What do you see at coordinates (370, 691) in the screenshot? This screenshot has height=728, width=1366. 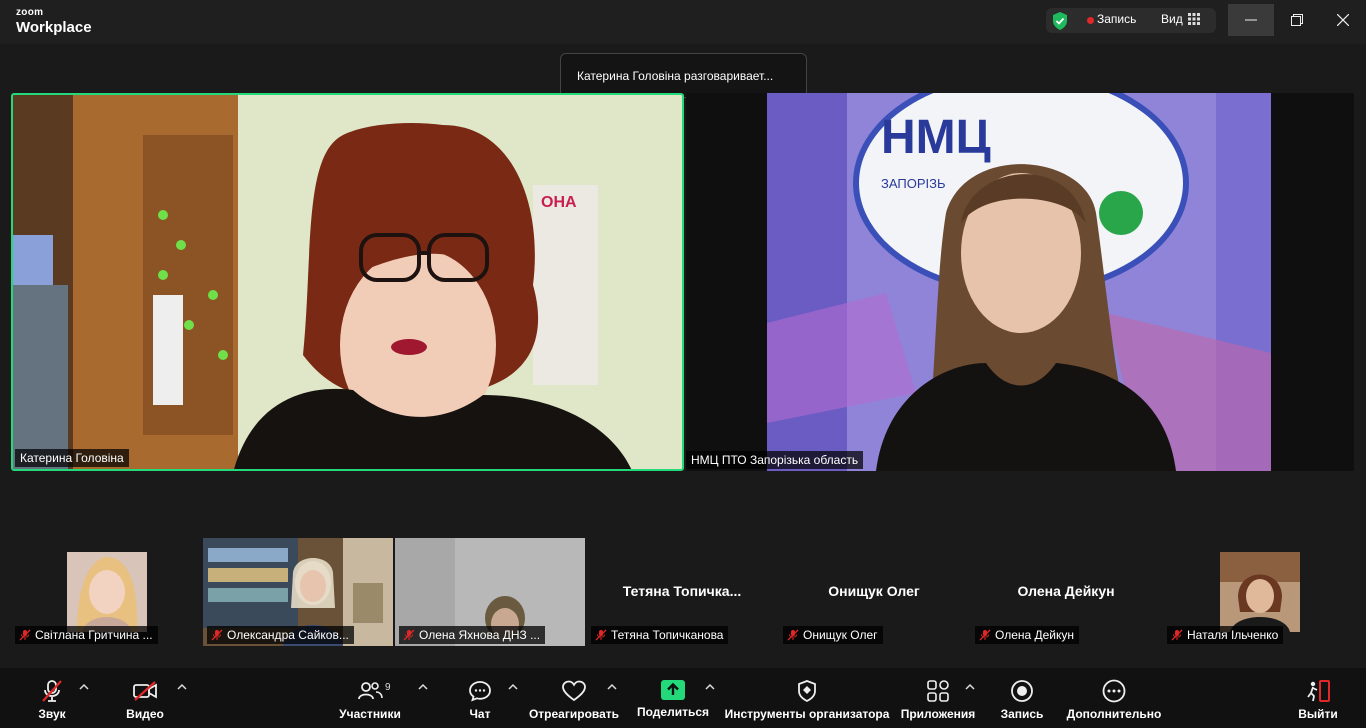 I see `participants-icon` at bounding box center [370, 691].